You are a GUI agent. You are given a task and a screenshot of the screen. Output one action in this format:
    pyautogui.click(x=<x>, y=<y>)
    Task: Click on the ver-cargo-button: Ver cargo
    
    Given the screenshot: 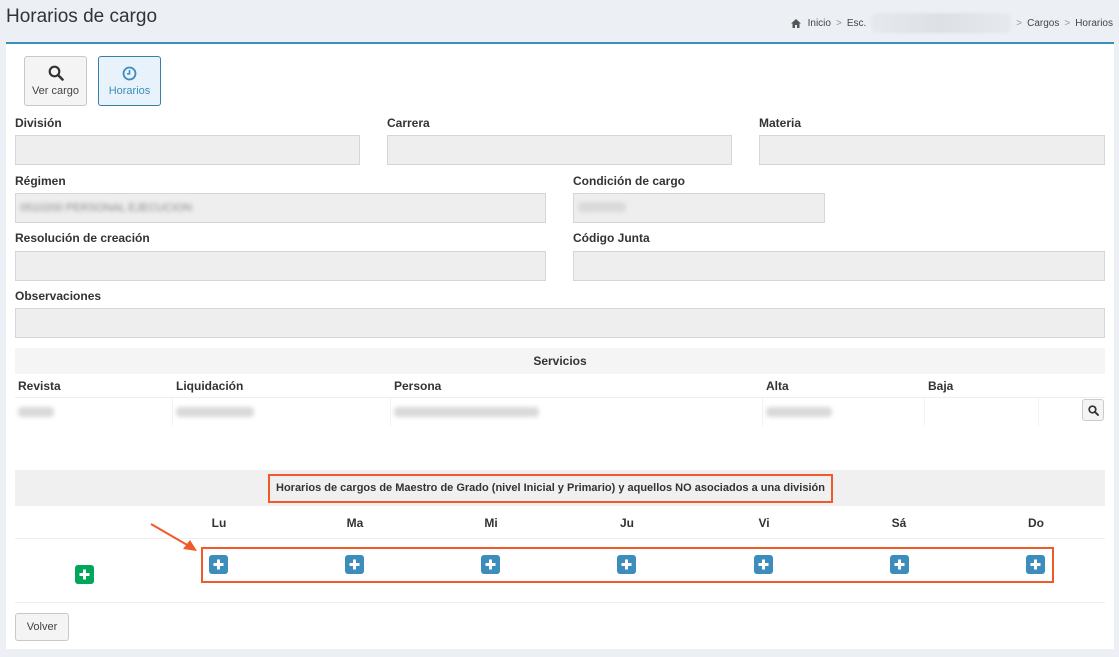 What is the action you would take?
    pyautogui.click(x=55, y=81)
    